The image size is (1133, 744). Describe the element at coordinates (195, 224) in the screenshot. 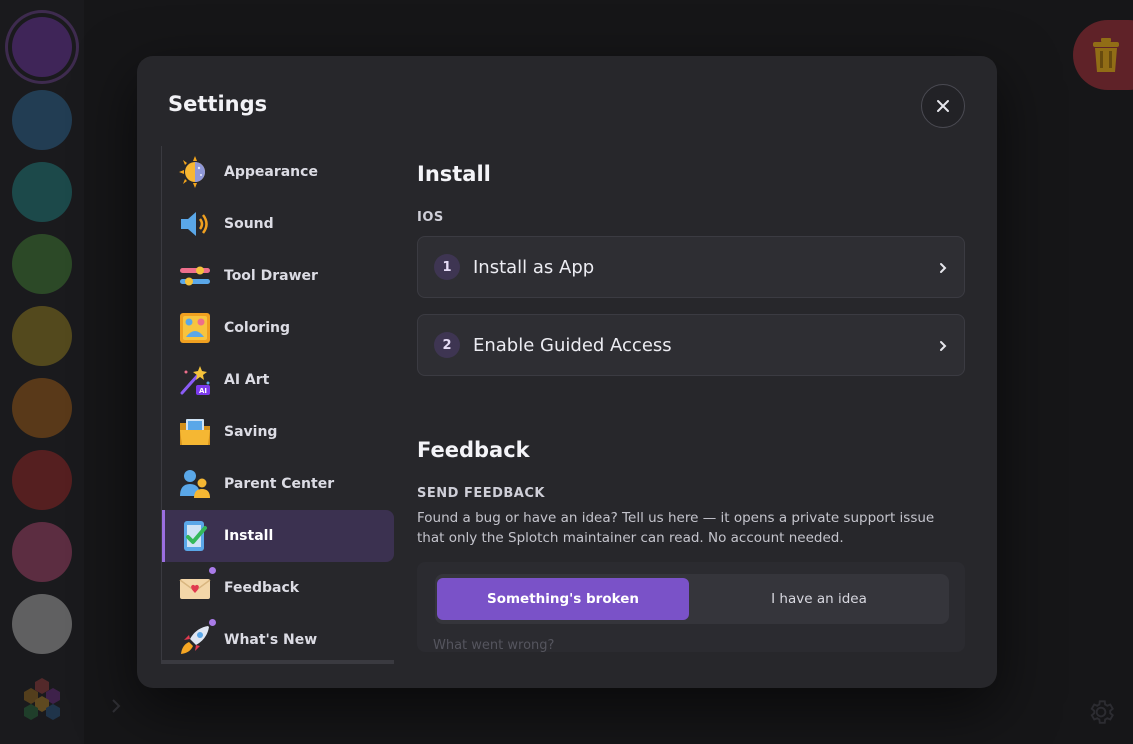

I see `speaker-icon` at that location.